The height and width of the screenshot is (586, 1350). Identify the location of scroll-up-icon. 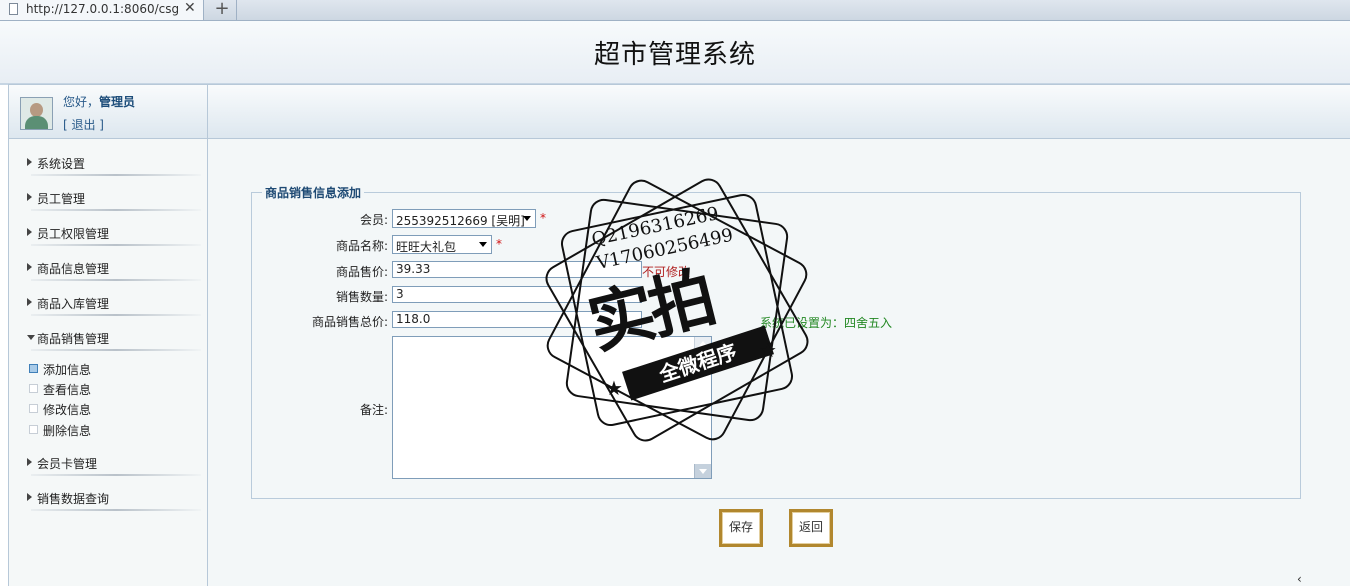
(702, 344).